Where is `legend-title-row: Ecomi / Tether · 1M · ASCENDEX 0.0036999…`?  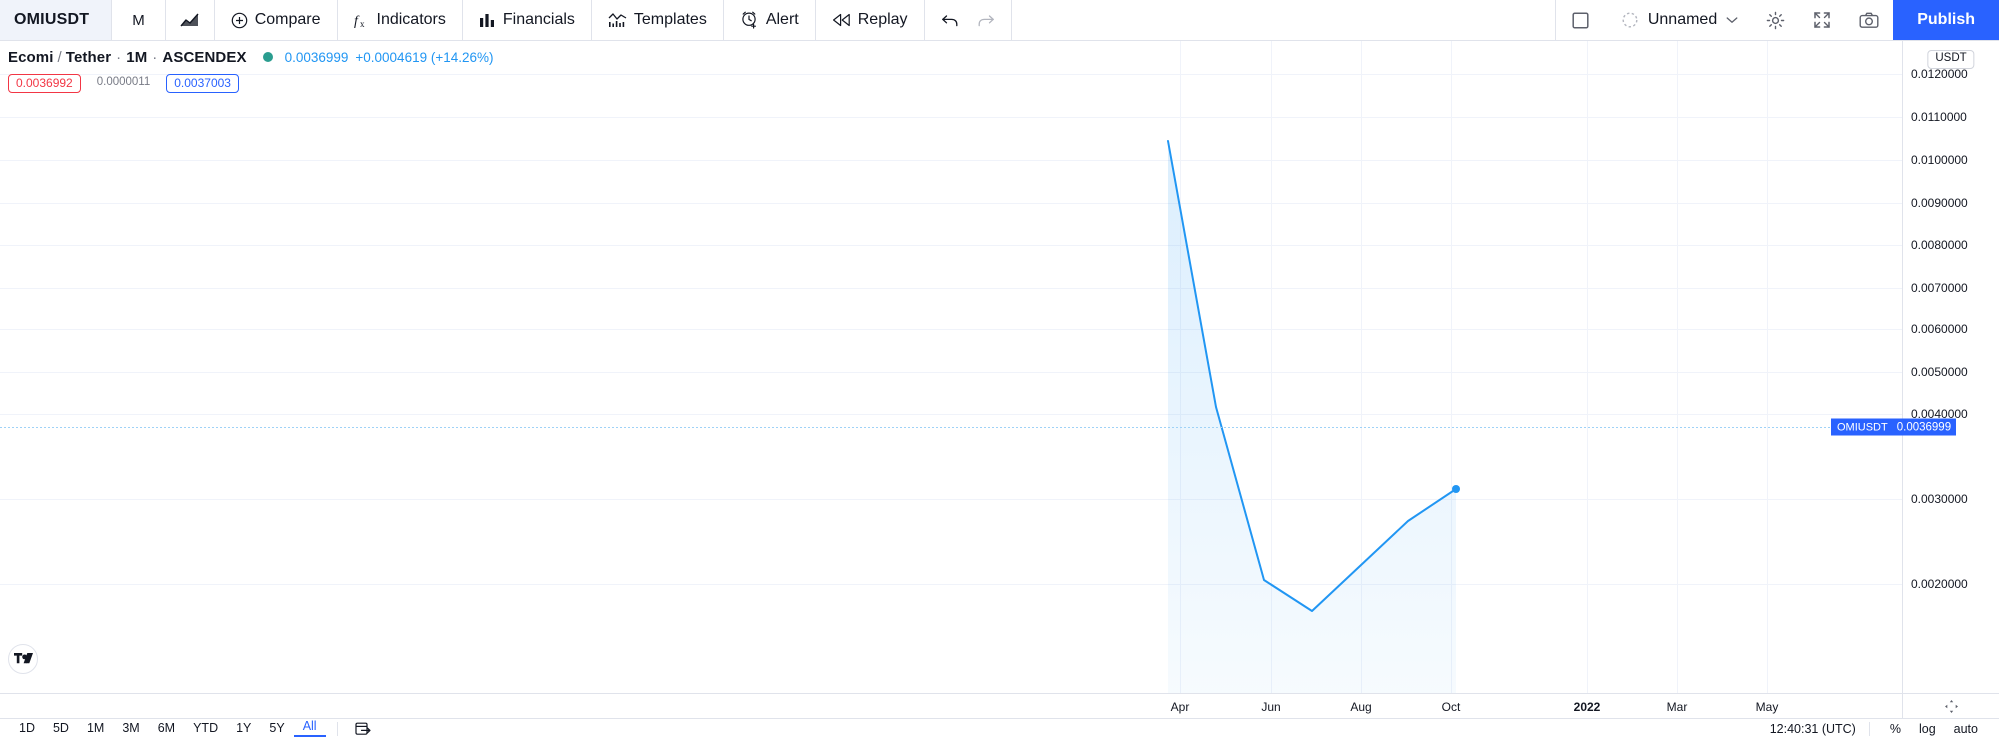
legend-title-row: Ecomi / Tether · 1M · ASCENDEX 0.0036999… is located at coordinates (251, 57).